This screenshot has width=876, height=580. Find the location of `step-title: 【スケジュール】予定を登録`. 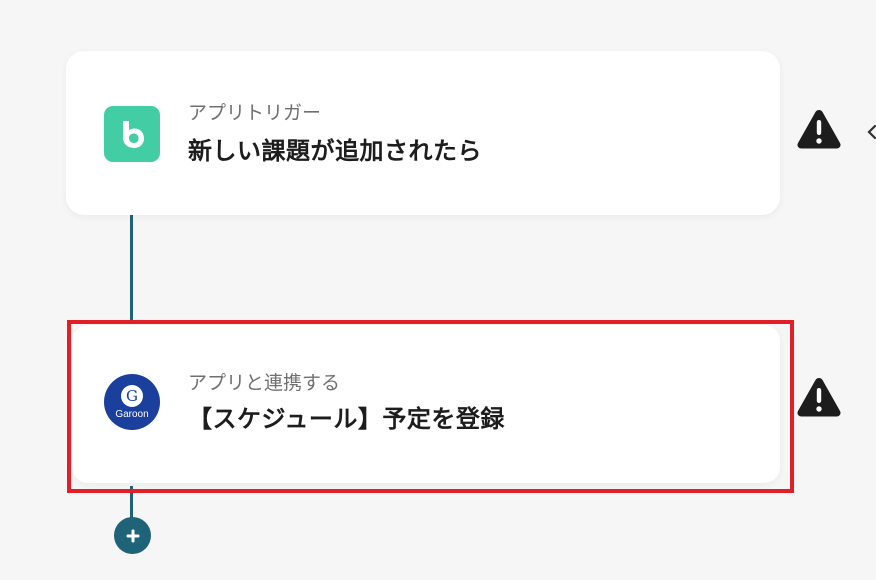

step-title: 【スケジュール】予定を登録 is located at coordinates (346, 419).